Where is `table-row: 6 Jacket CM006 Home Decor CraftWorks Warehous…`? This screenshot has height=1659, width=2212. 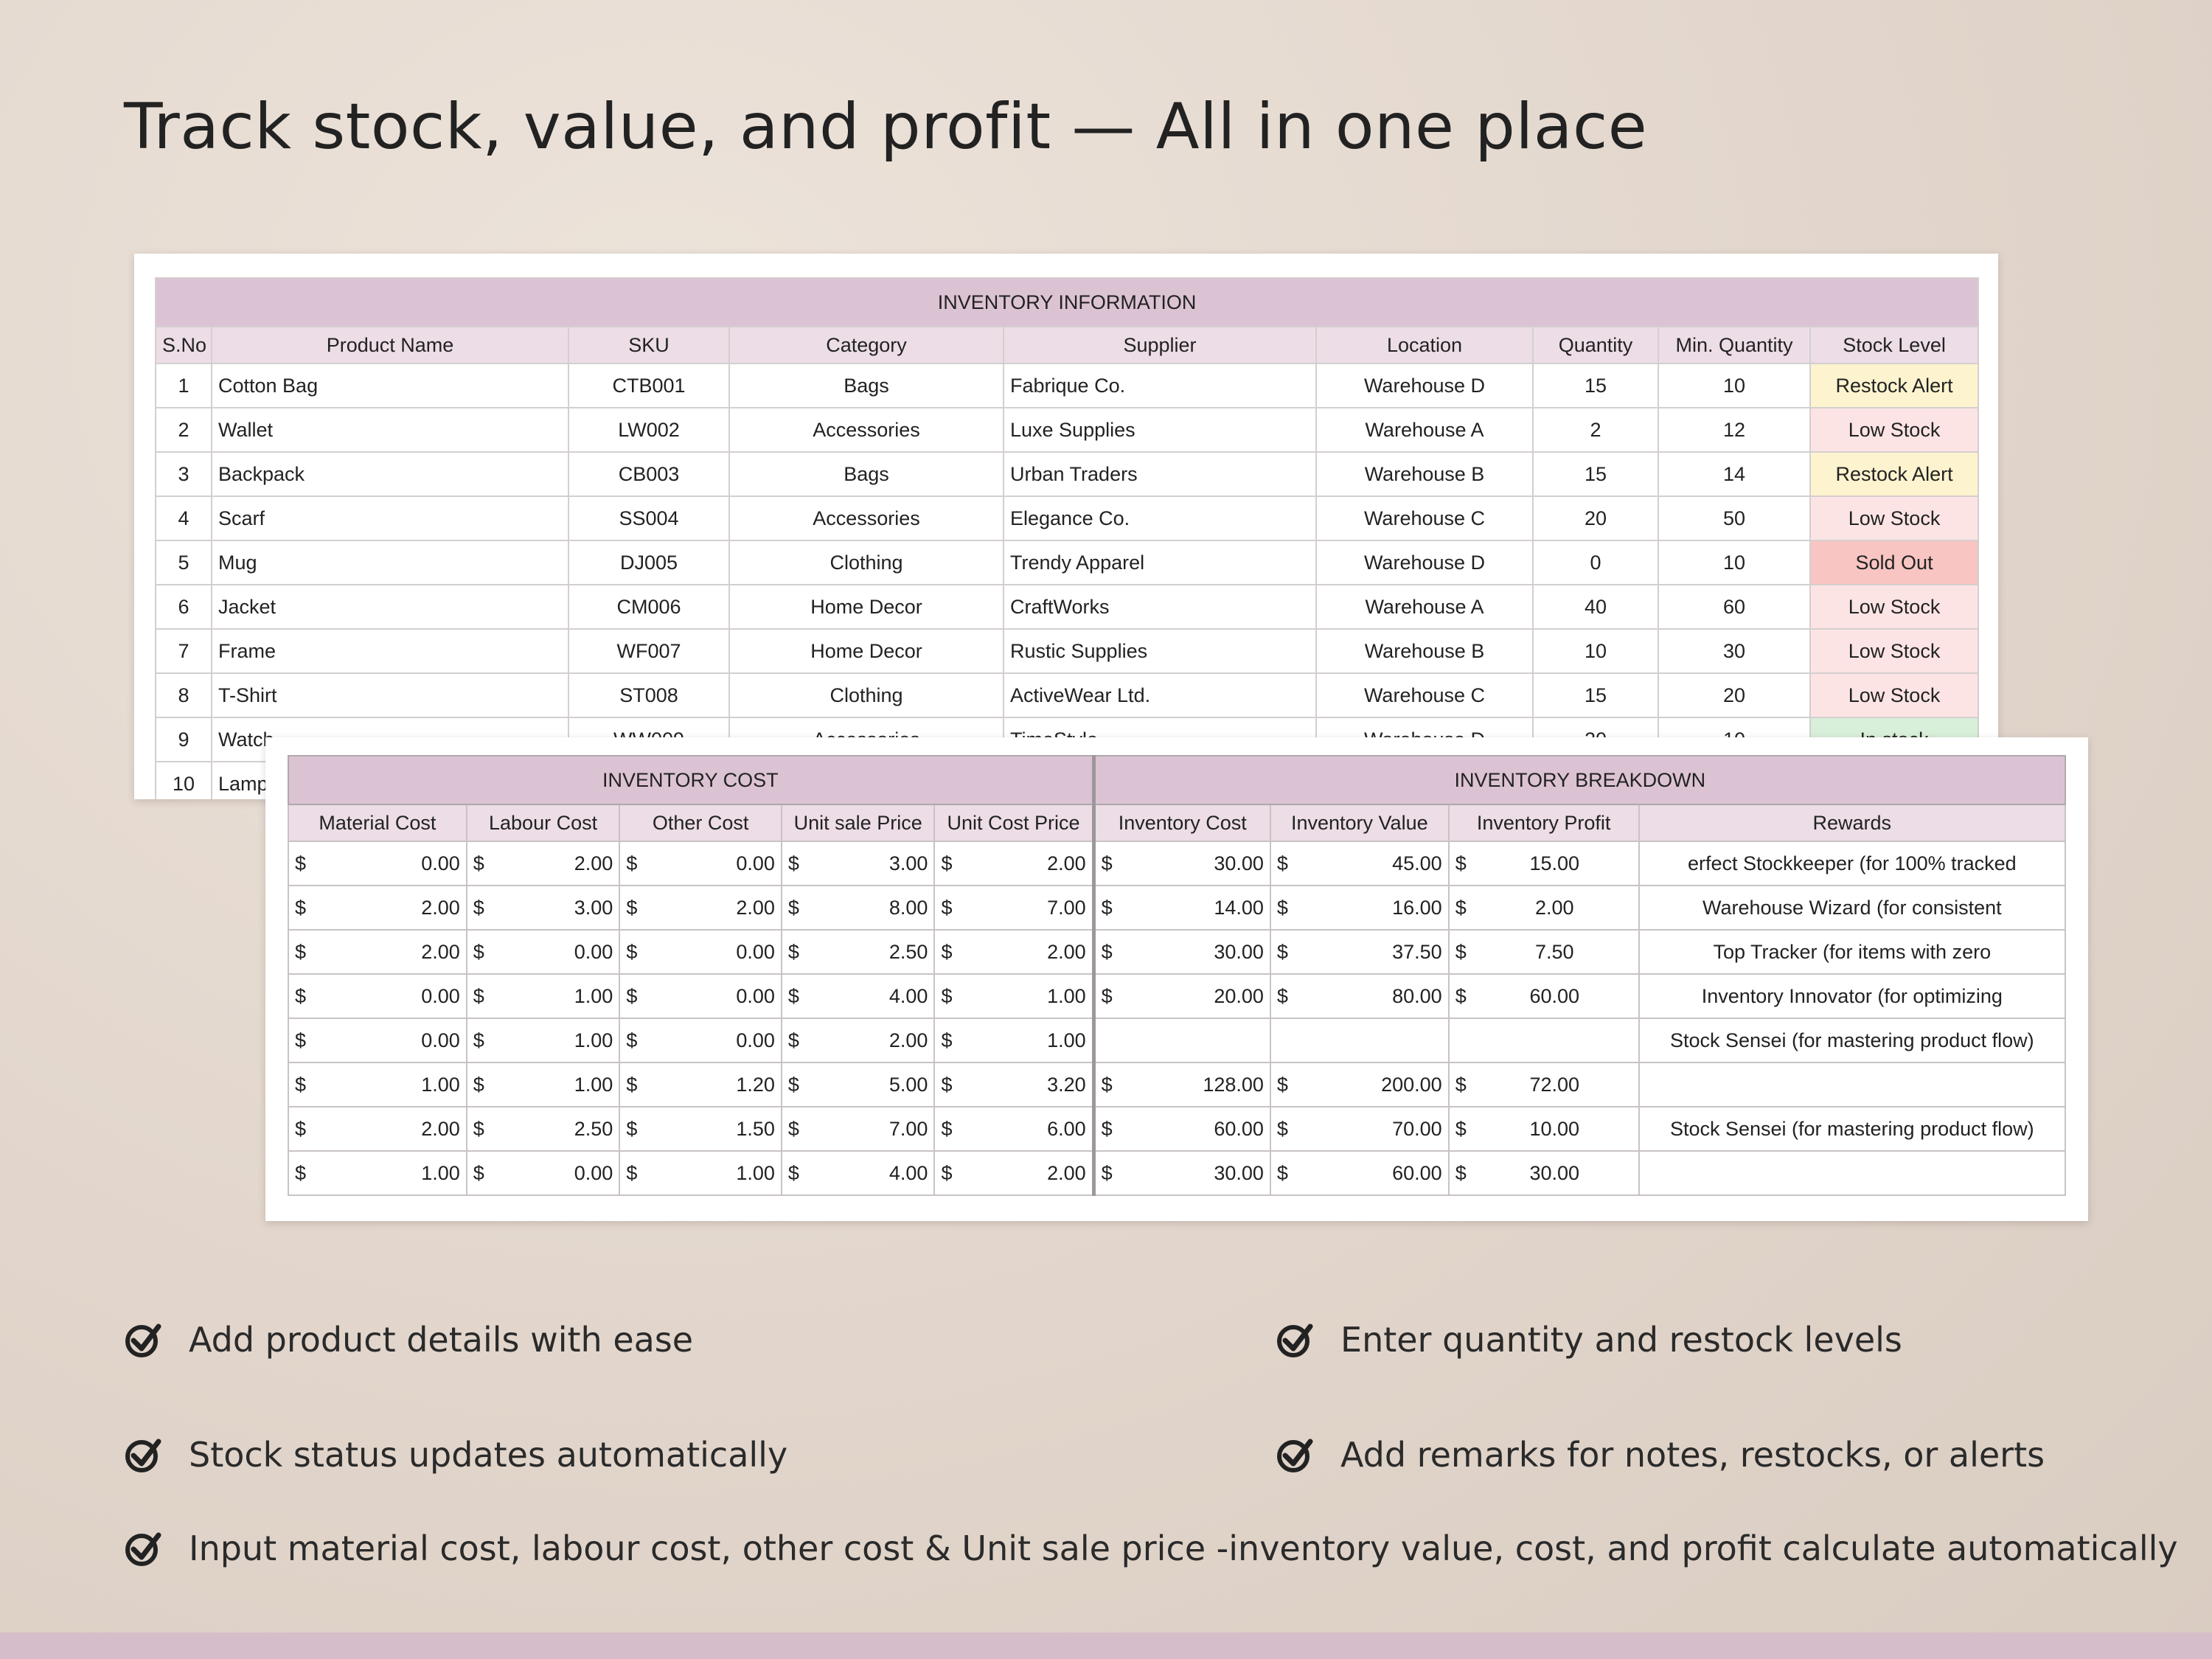
table-row: 6 Jacket CM006 Home Decor CraftWorks Warehous… is located at coordinates (1067, 607).